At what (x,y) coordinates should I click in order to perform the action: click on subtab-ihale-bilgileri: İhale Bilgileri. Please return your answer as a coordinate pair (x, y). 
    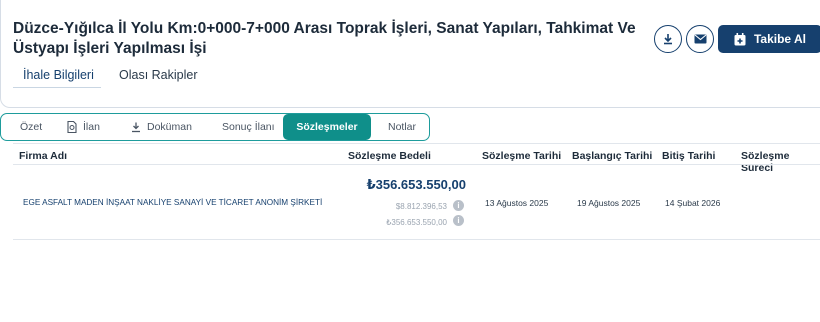
    Looking at the image, I should click on (58, 75).